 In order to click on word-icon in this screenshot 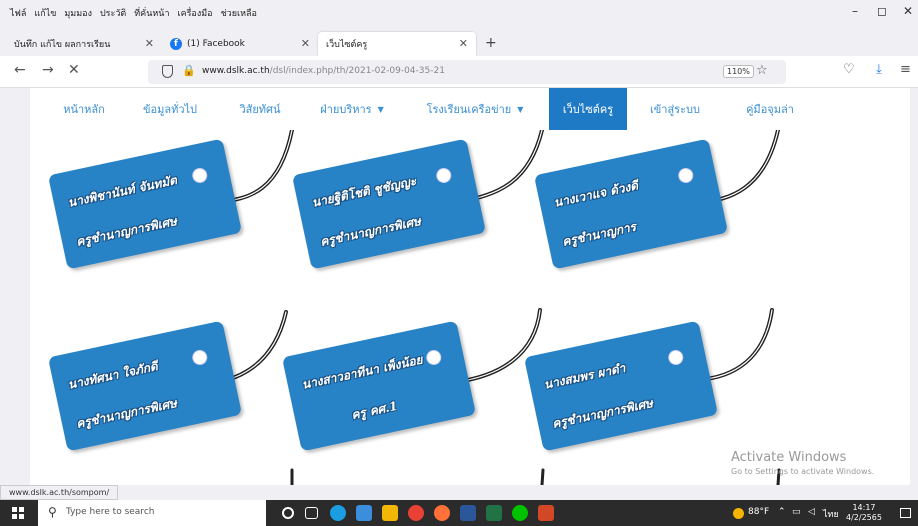, I will do `click(468, 513)`.